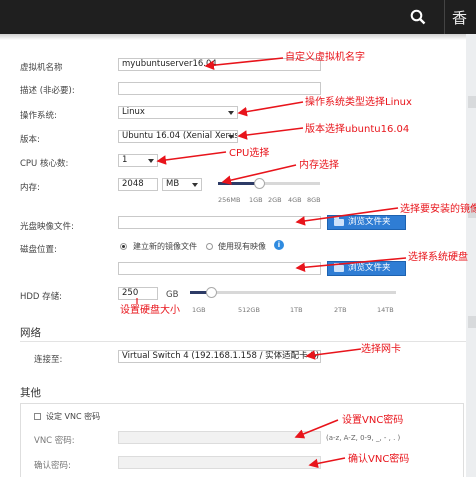 Image resolution: width=476 pixels, height=477 pixels. What do you see at coordinates (191, 158) in the screenshot?
I see `arrow-cpu` at bounding box center [191, 158].